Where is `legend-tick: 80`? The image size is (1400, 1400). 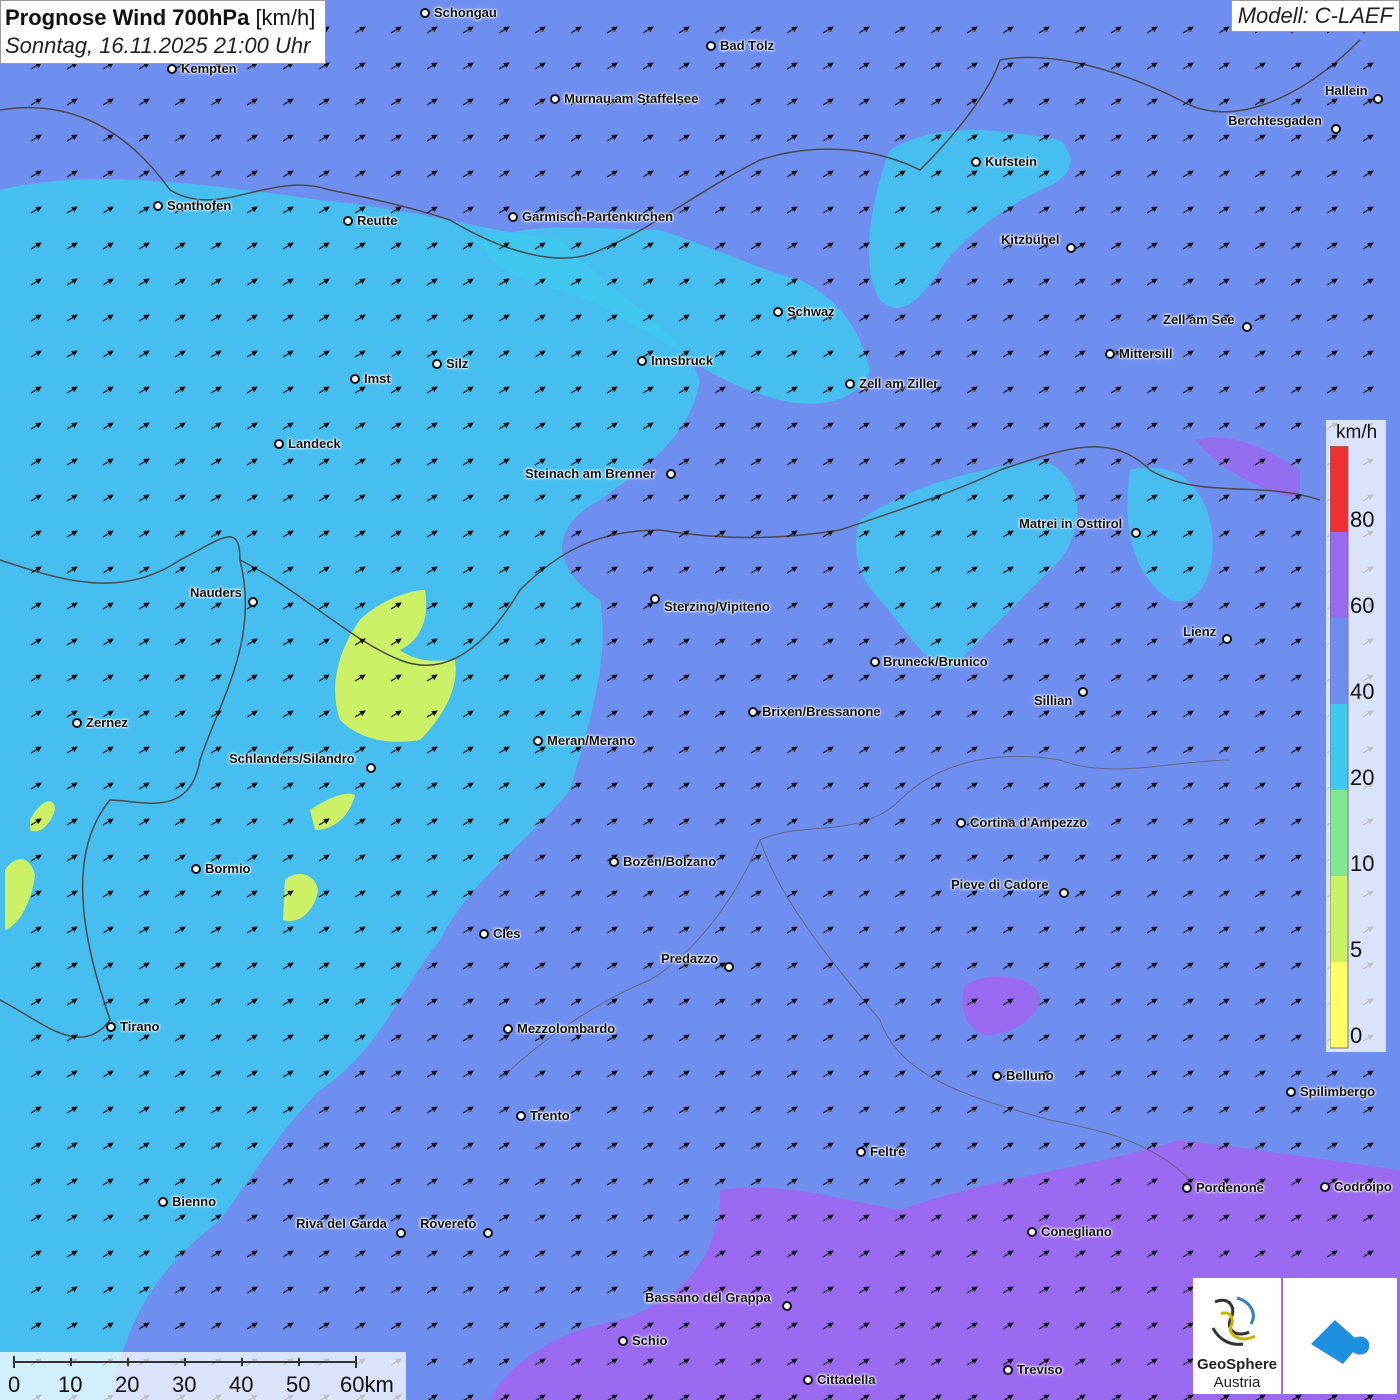
legend-tick: 80 is located at coordinates (1362, 519).